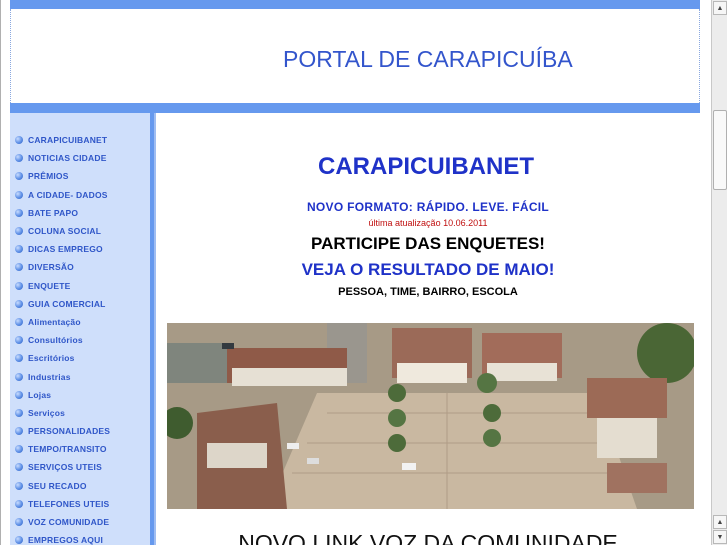  I want to click on sidebar-item-label: Serviços, so click(47, 412).